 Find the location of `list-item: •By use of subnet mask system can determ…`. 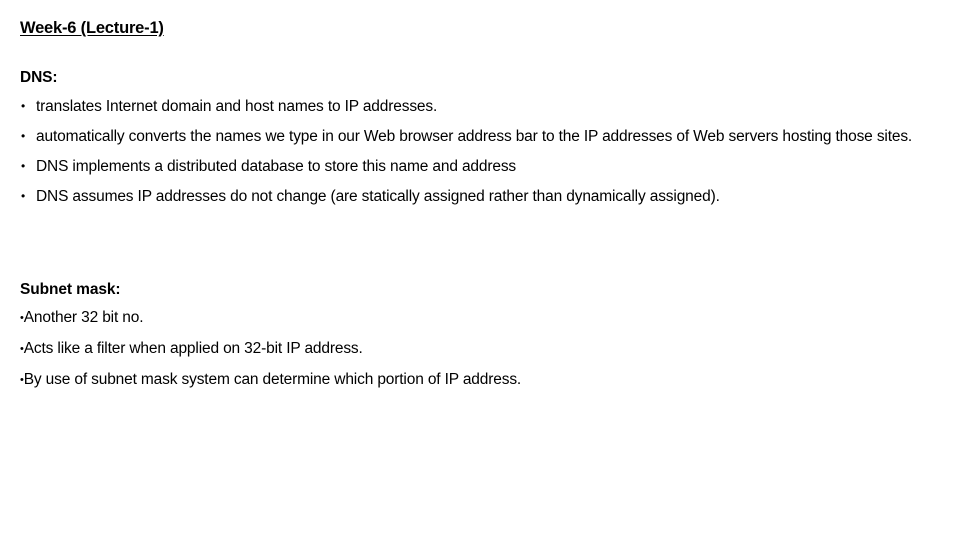

list-item: •By use of subnet mask system can determ… is located at coordinates (485, 380).